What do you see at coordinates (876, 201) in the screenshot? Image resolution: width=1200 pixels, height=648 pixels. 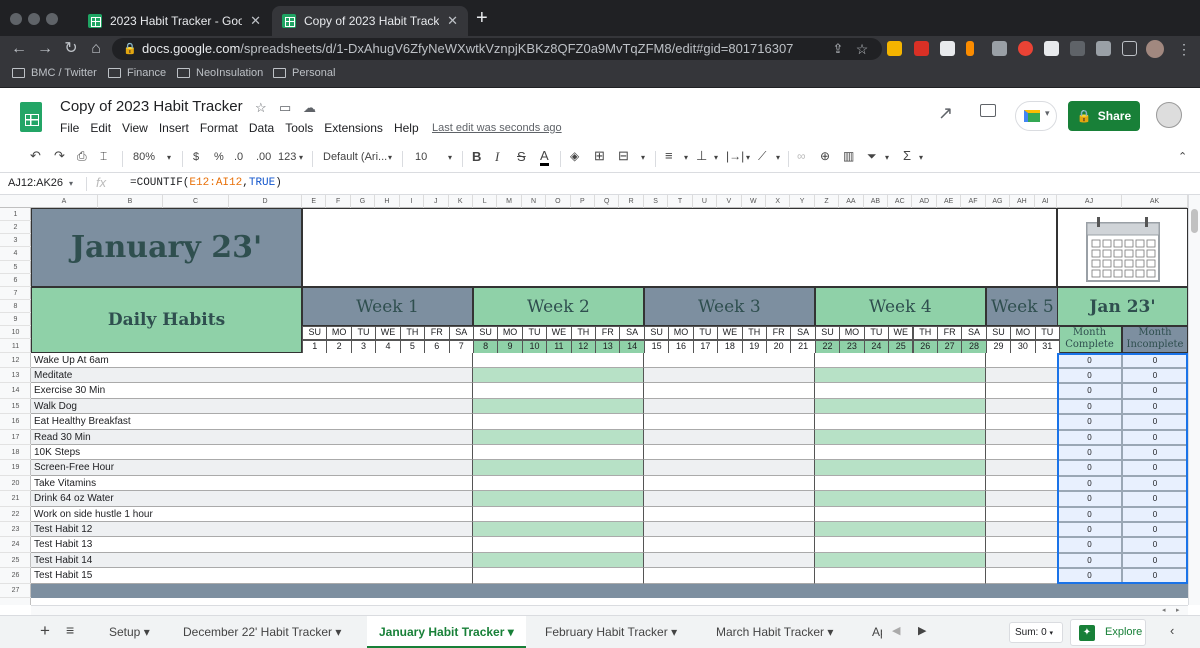 I see `column-header: AB` at bounding box center [876, 201].